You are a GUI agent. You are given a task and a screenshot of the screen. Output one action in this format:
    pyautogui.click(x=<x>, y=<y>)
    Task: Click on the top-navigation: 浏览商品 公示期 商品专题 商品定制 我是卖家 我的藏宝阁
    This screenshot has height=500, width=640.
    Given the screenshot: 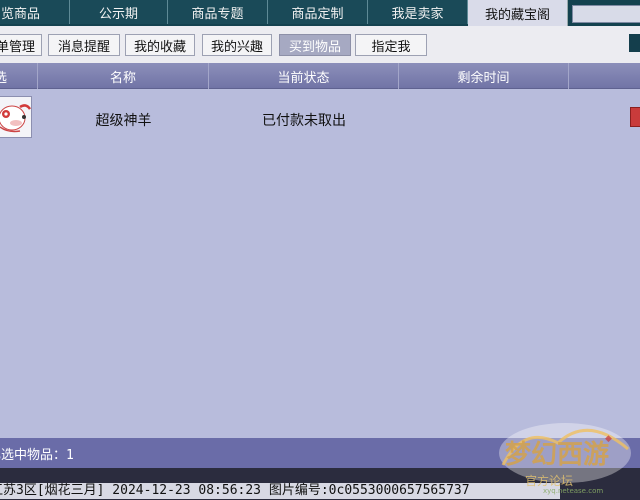 What is the action you would take?
    pyautogui.click(x=320, y=13)
    